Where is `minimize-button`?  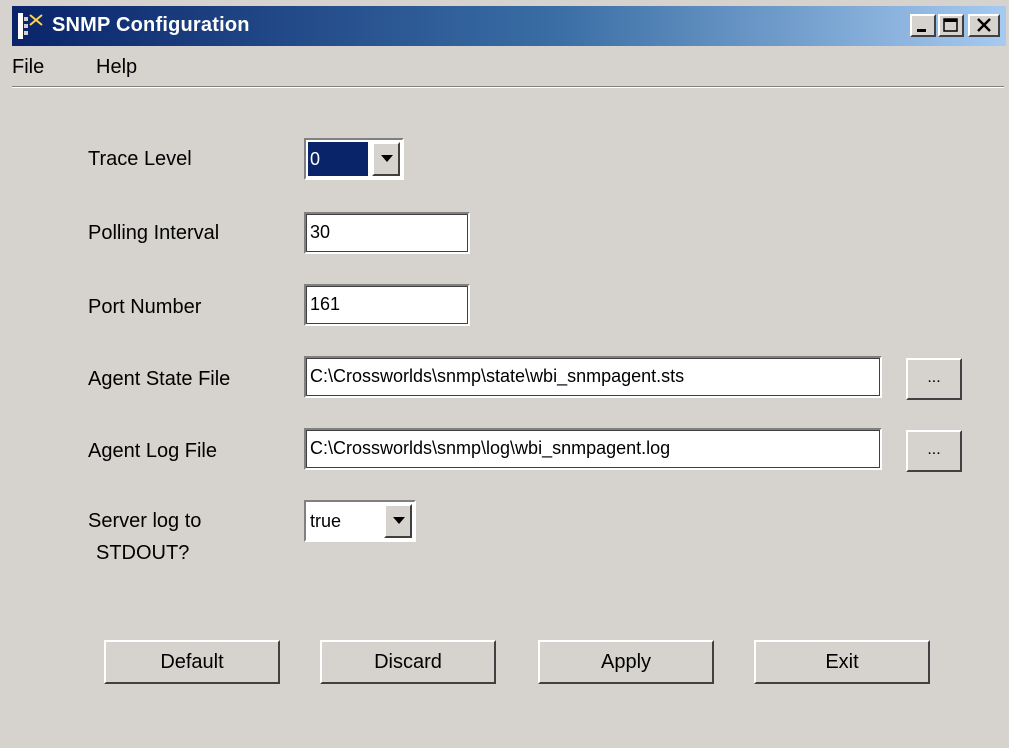
minimize-button is located at coordinates (923, 25).